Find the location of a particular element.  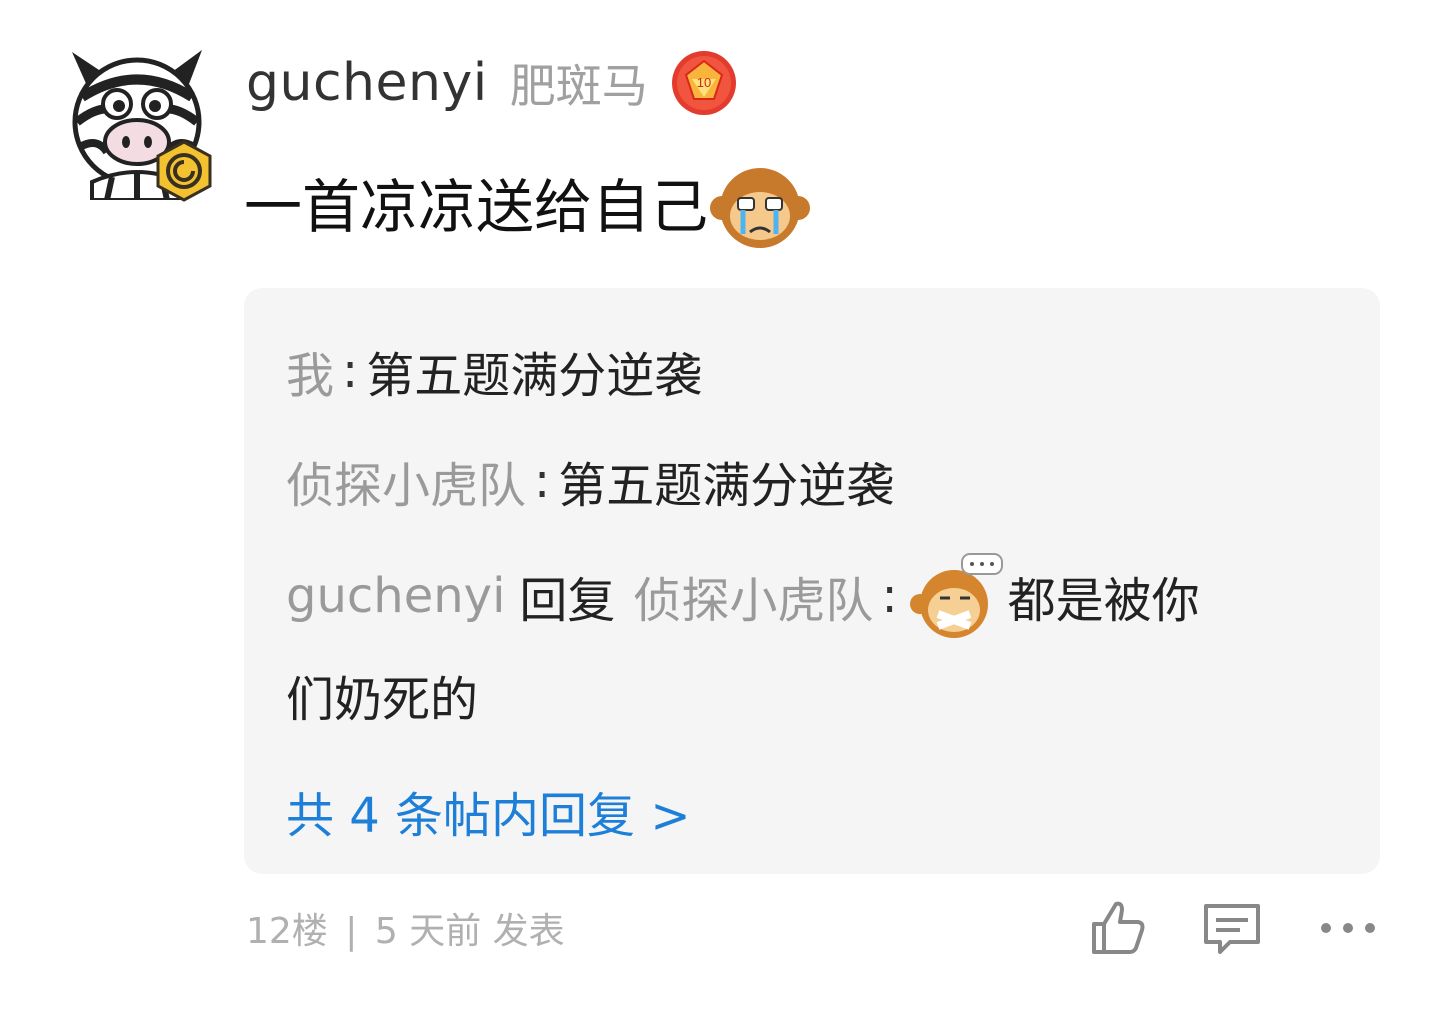

username: guchenyi is located at coordinates (367, 83).